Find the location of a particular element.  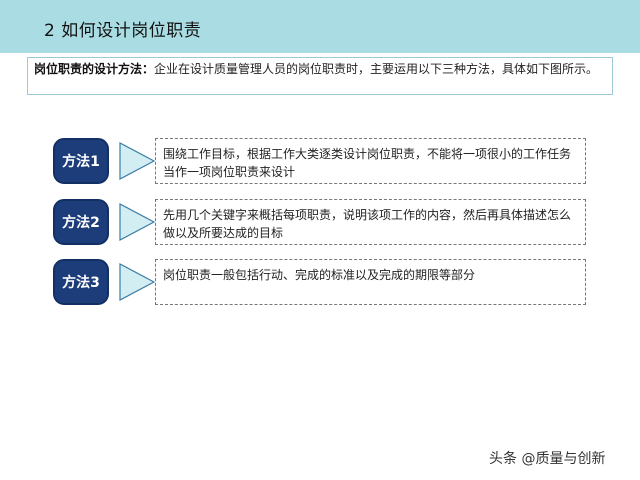

method-3-button: 方法3 is located at coordinates (81, 282).